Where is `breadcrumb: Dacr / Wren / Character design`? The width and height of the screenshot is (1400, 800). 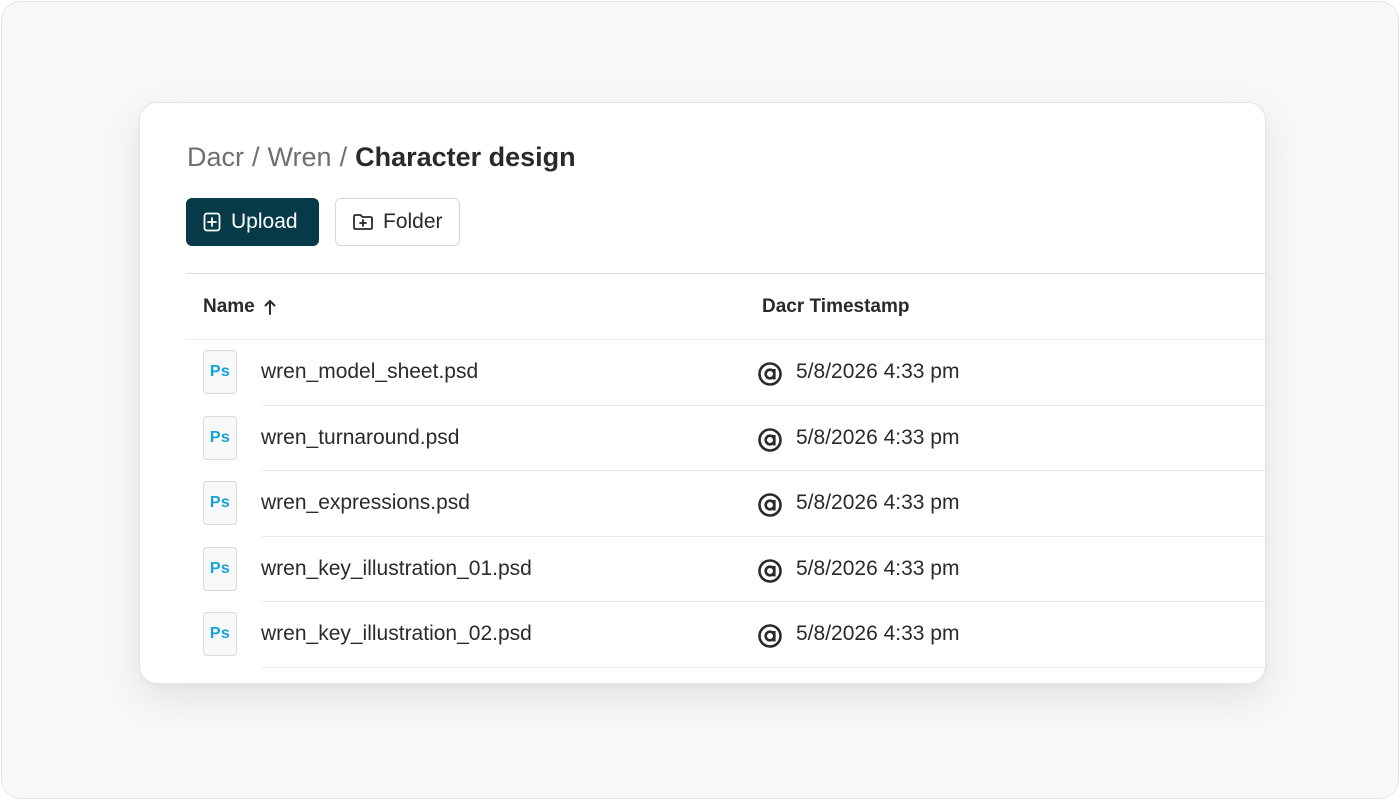
breadcrumb: Dacr / Wren / Character design is located at coordinates (381, 157).